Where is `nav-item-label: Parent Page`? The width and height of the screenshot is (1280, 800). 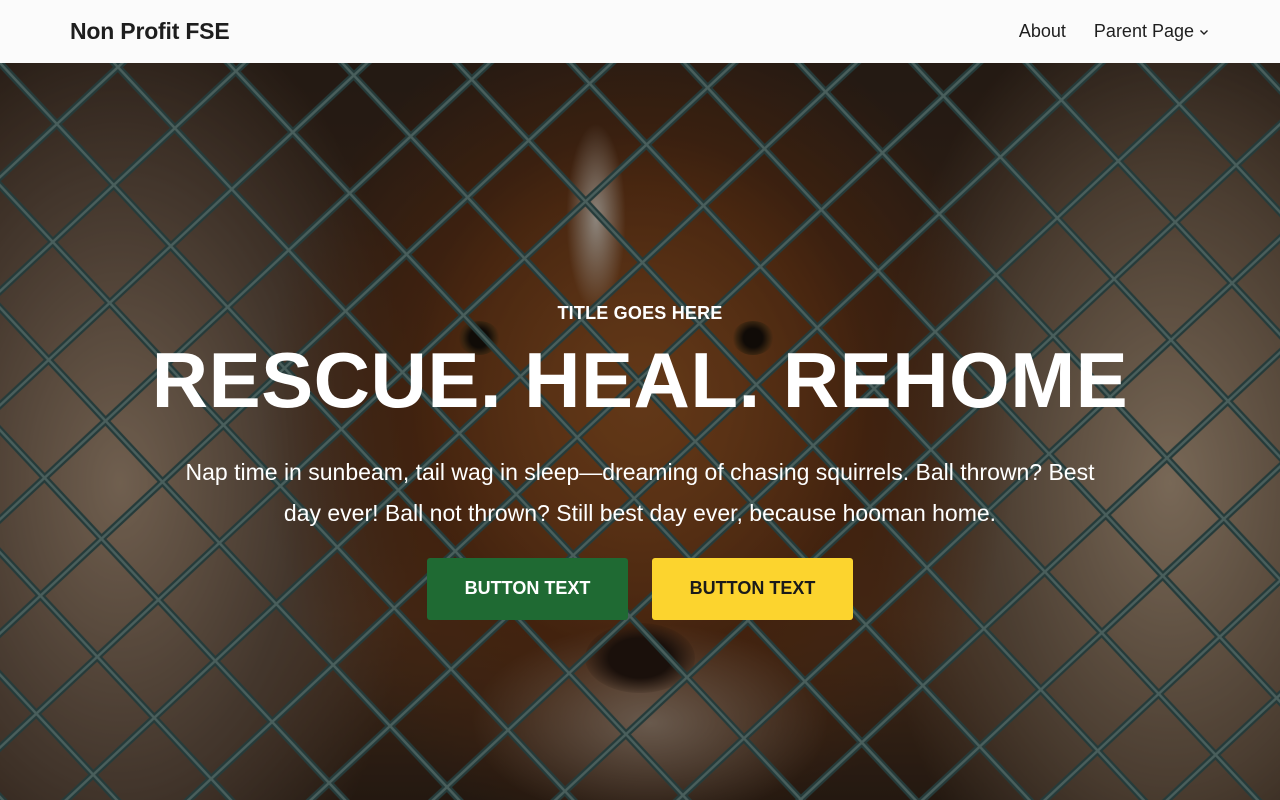 nav-item-label: Parent Page is located at coordinates (1143, 31).